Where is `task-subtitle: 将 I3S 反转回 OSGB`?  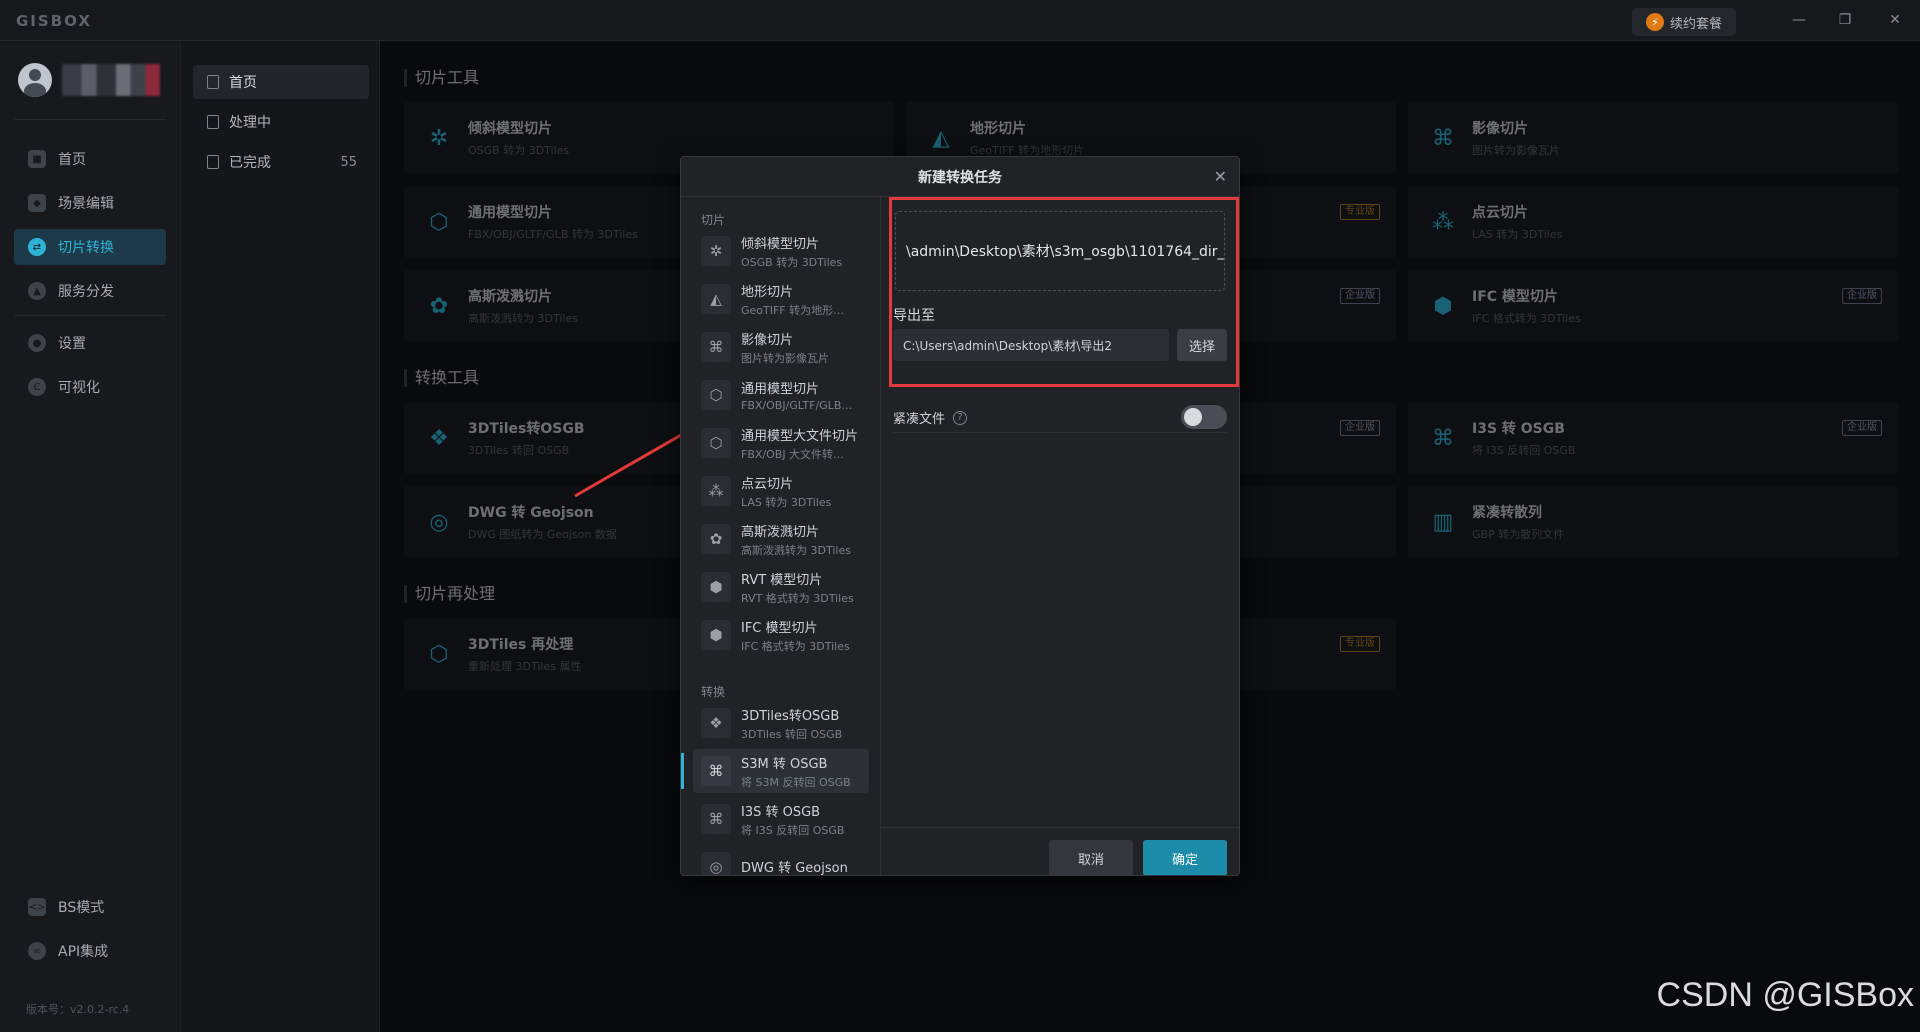 task-subtitle: 将 I3S 反转回 OSGB is located at coordinates (793, 830).